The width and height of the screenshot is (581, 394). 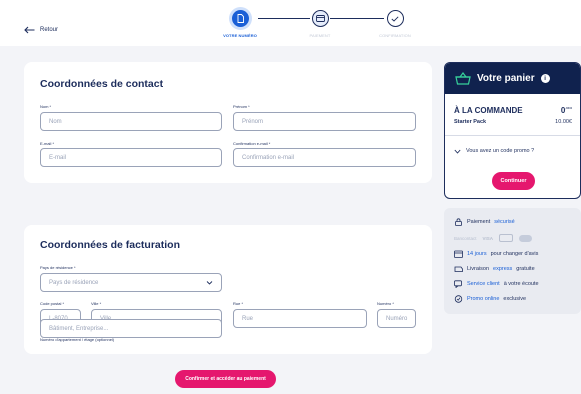 I want to click on numero-input: Numéro, so click(x=396, y=318).